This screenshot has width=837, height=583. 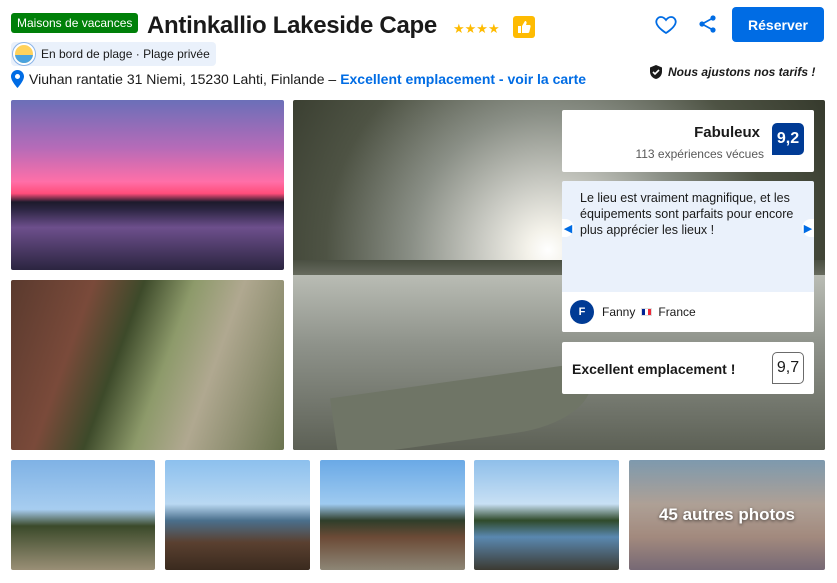 What do you see at coordinates (654, 369) in the screenshot?
I see `location-label: Excellent emplacement !` at bounding box center [654, 369].